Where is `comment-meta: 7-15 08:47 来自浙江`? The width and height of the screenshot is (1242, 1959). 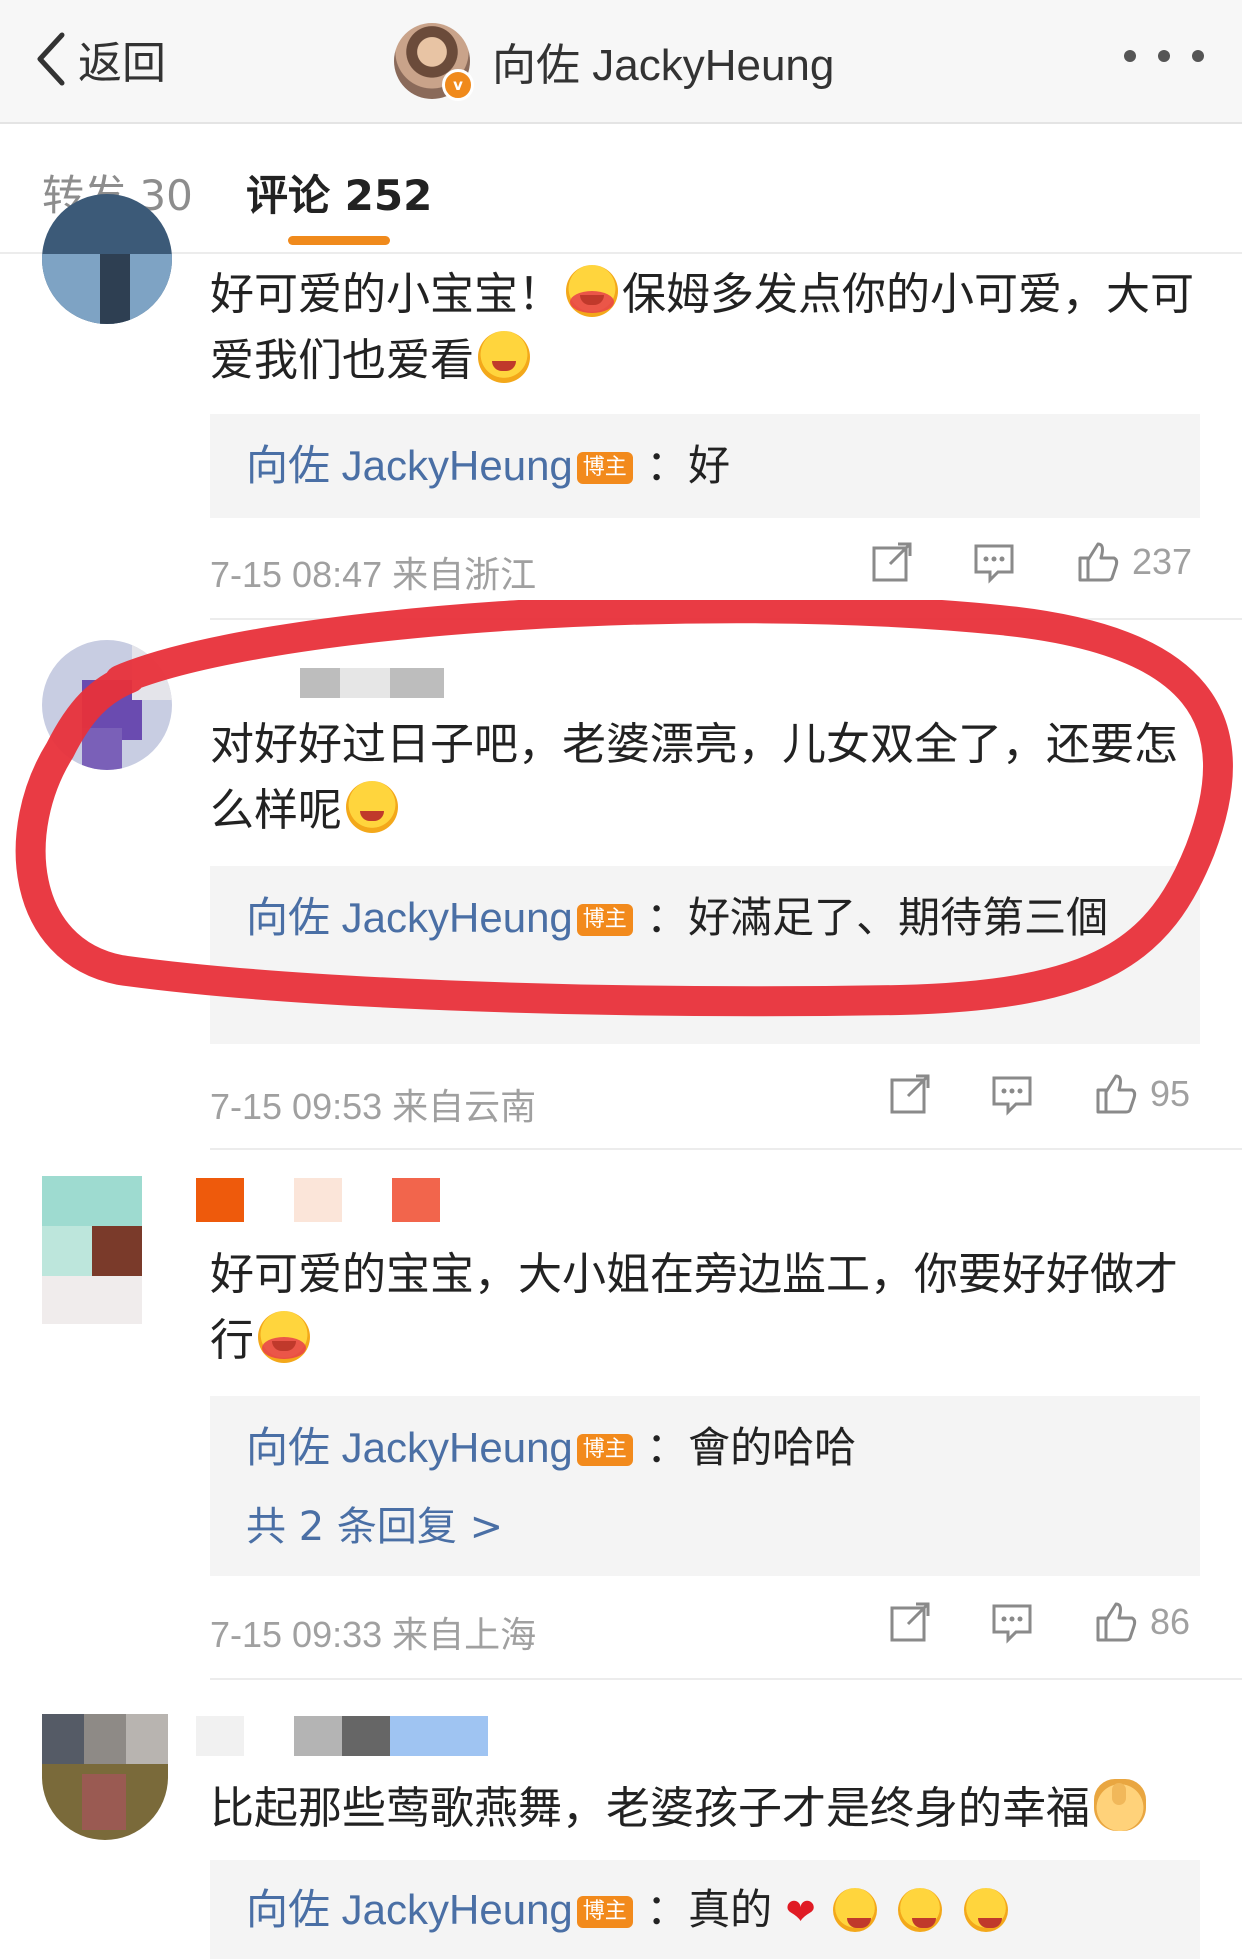 comment-meta: 7-15 08:47 来自浙江 is located at coordinates (373, 572).